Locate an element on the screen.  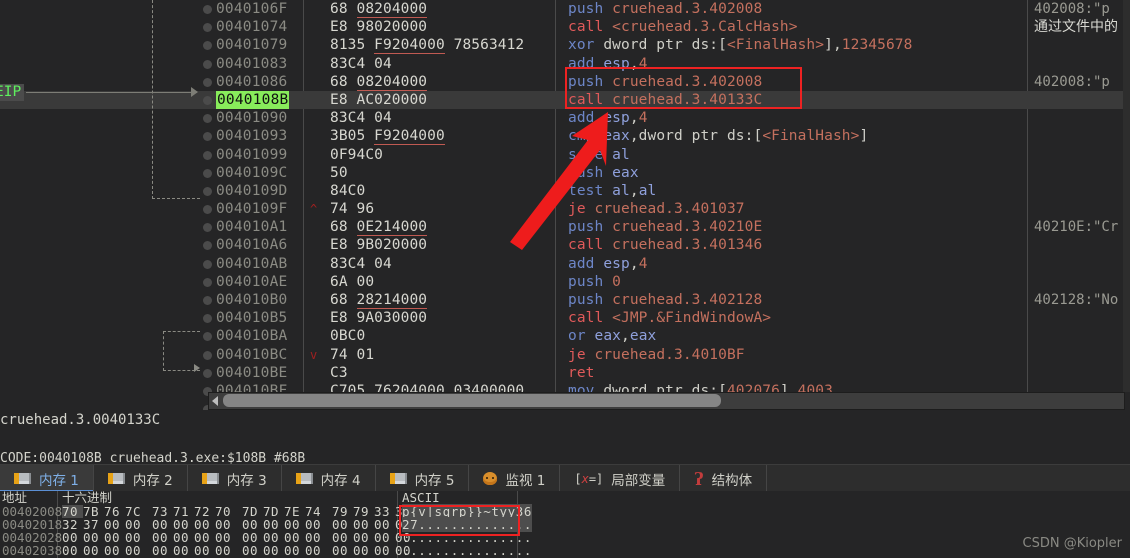
instruction-address: 00401086 is located at coordinates (252, 81).